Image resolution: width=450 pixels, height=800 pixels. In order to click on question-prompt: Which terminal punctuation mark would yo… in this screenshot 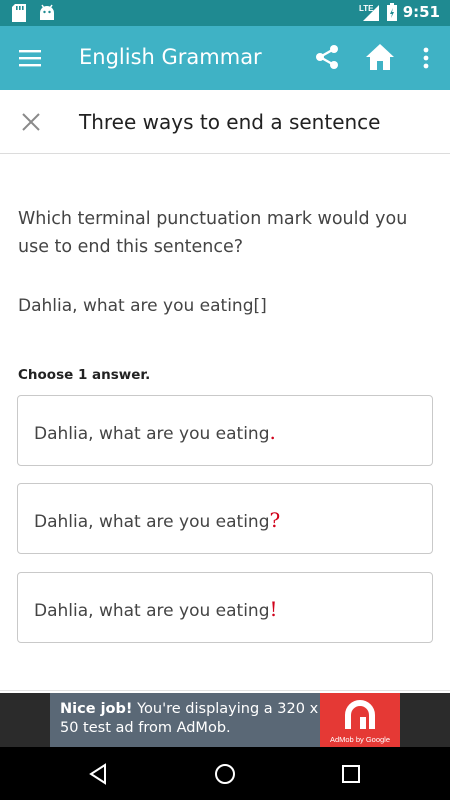, I will do `click(213, 233)`.